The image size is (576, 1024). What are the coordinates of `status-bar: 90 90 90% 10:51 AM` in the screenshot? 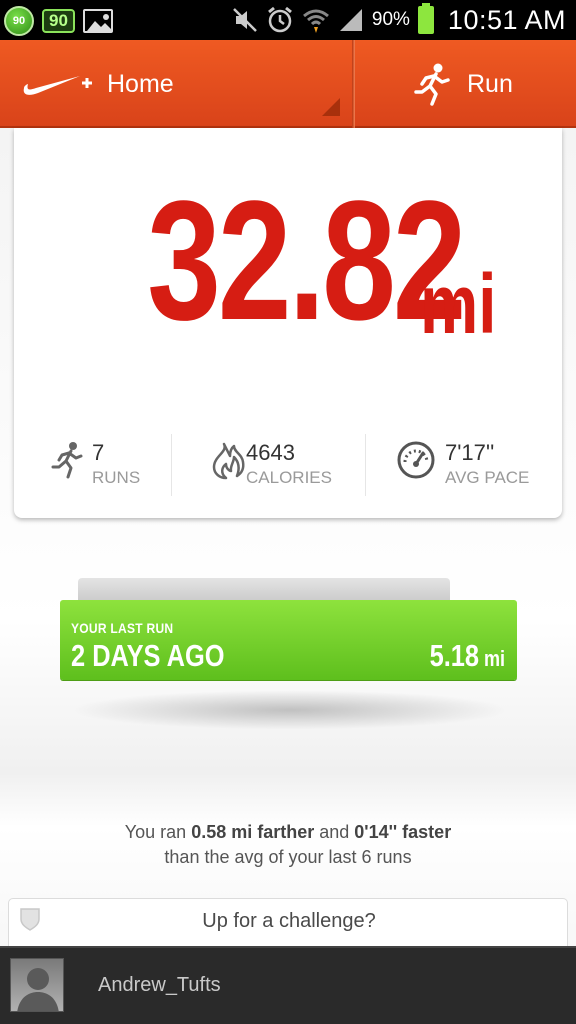 It's located at (288, 20).